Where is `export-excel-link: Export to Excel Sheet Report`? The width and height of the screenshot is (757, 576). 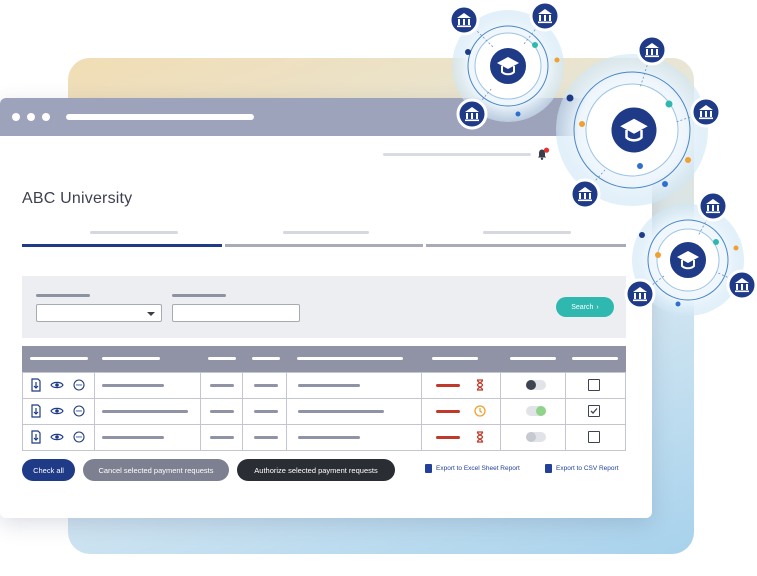 export-excel-link: Export to Excel Sheet Report is located at coordinates (472, 468).